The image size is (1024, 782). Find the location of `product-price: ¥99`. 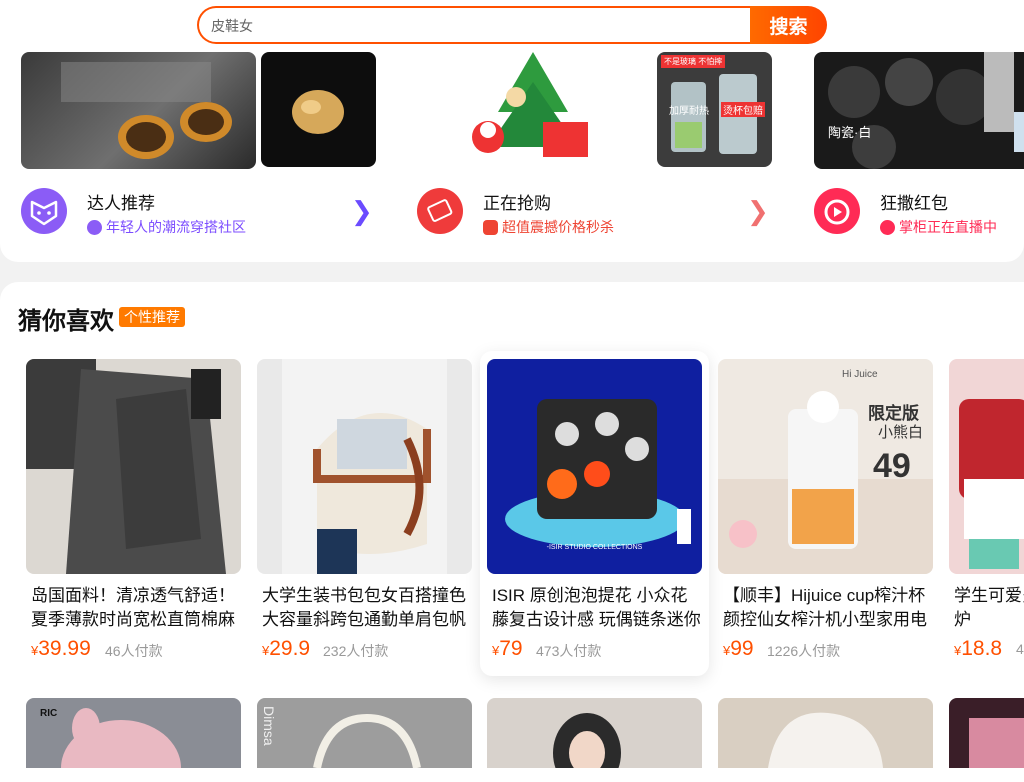

product-price: ¥99 is located at coordinates (738, 649).